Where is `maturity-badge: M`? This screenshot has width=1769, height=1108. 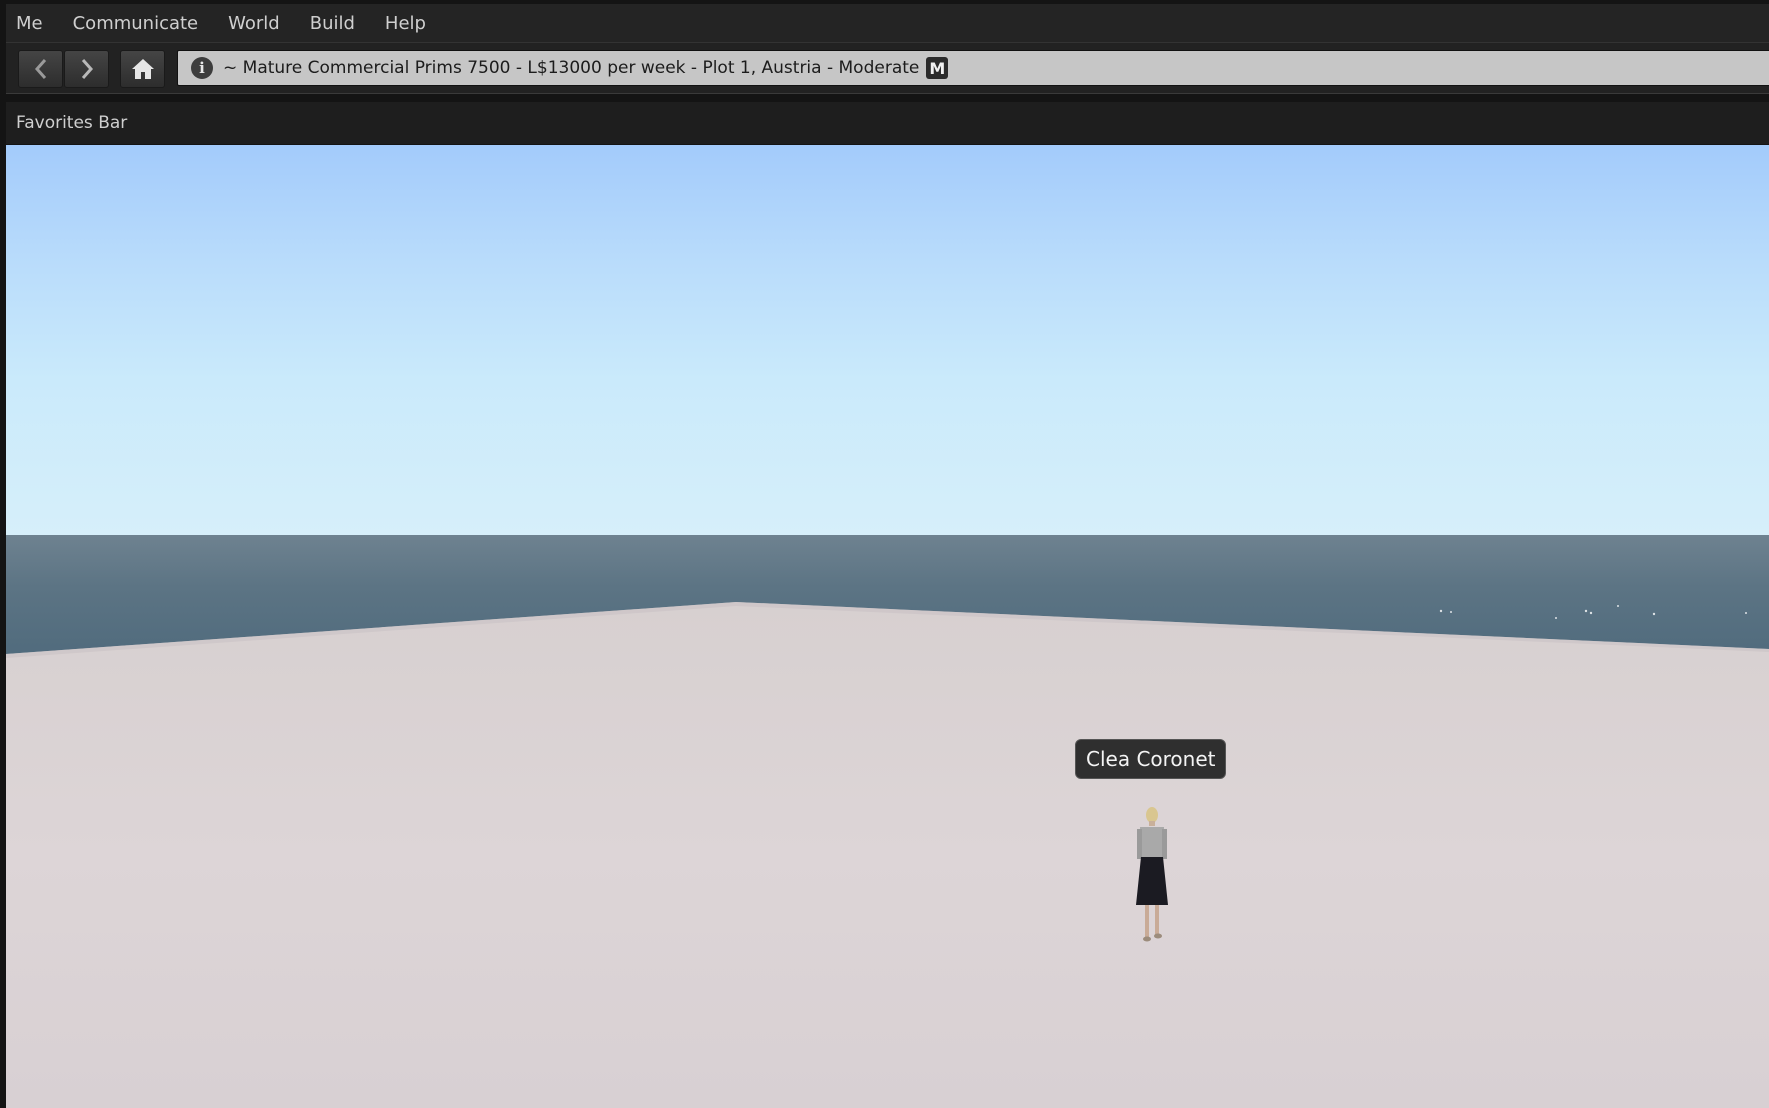
maturity-badge: M is located at coordinates (937, 68).